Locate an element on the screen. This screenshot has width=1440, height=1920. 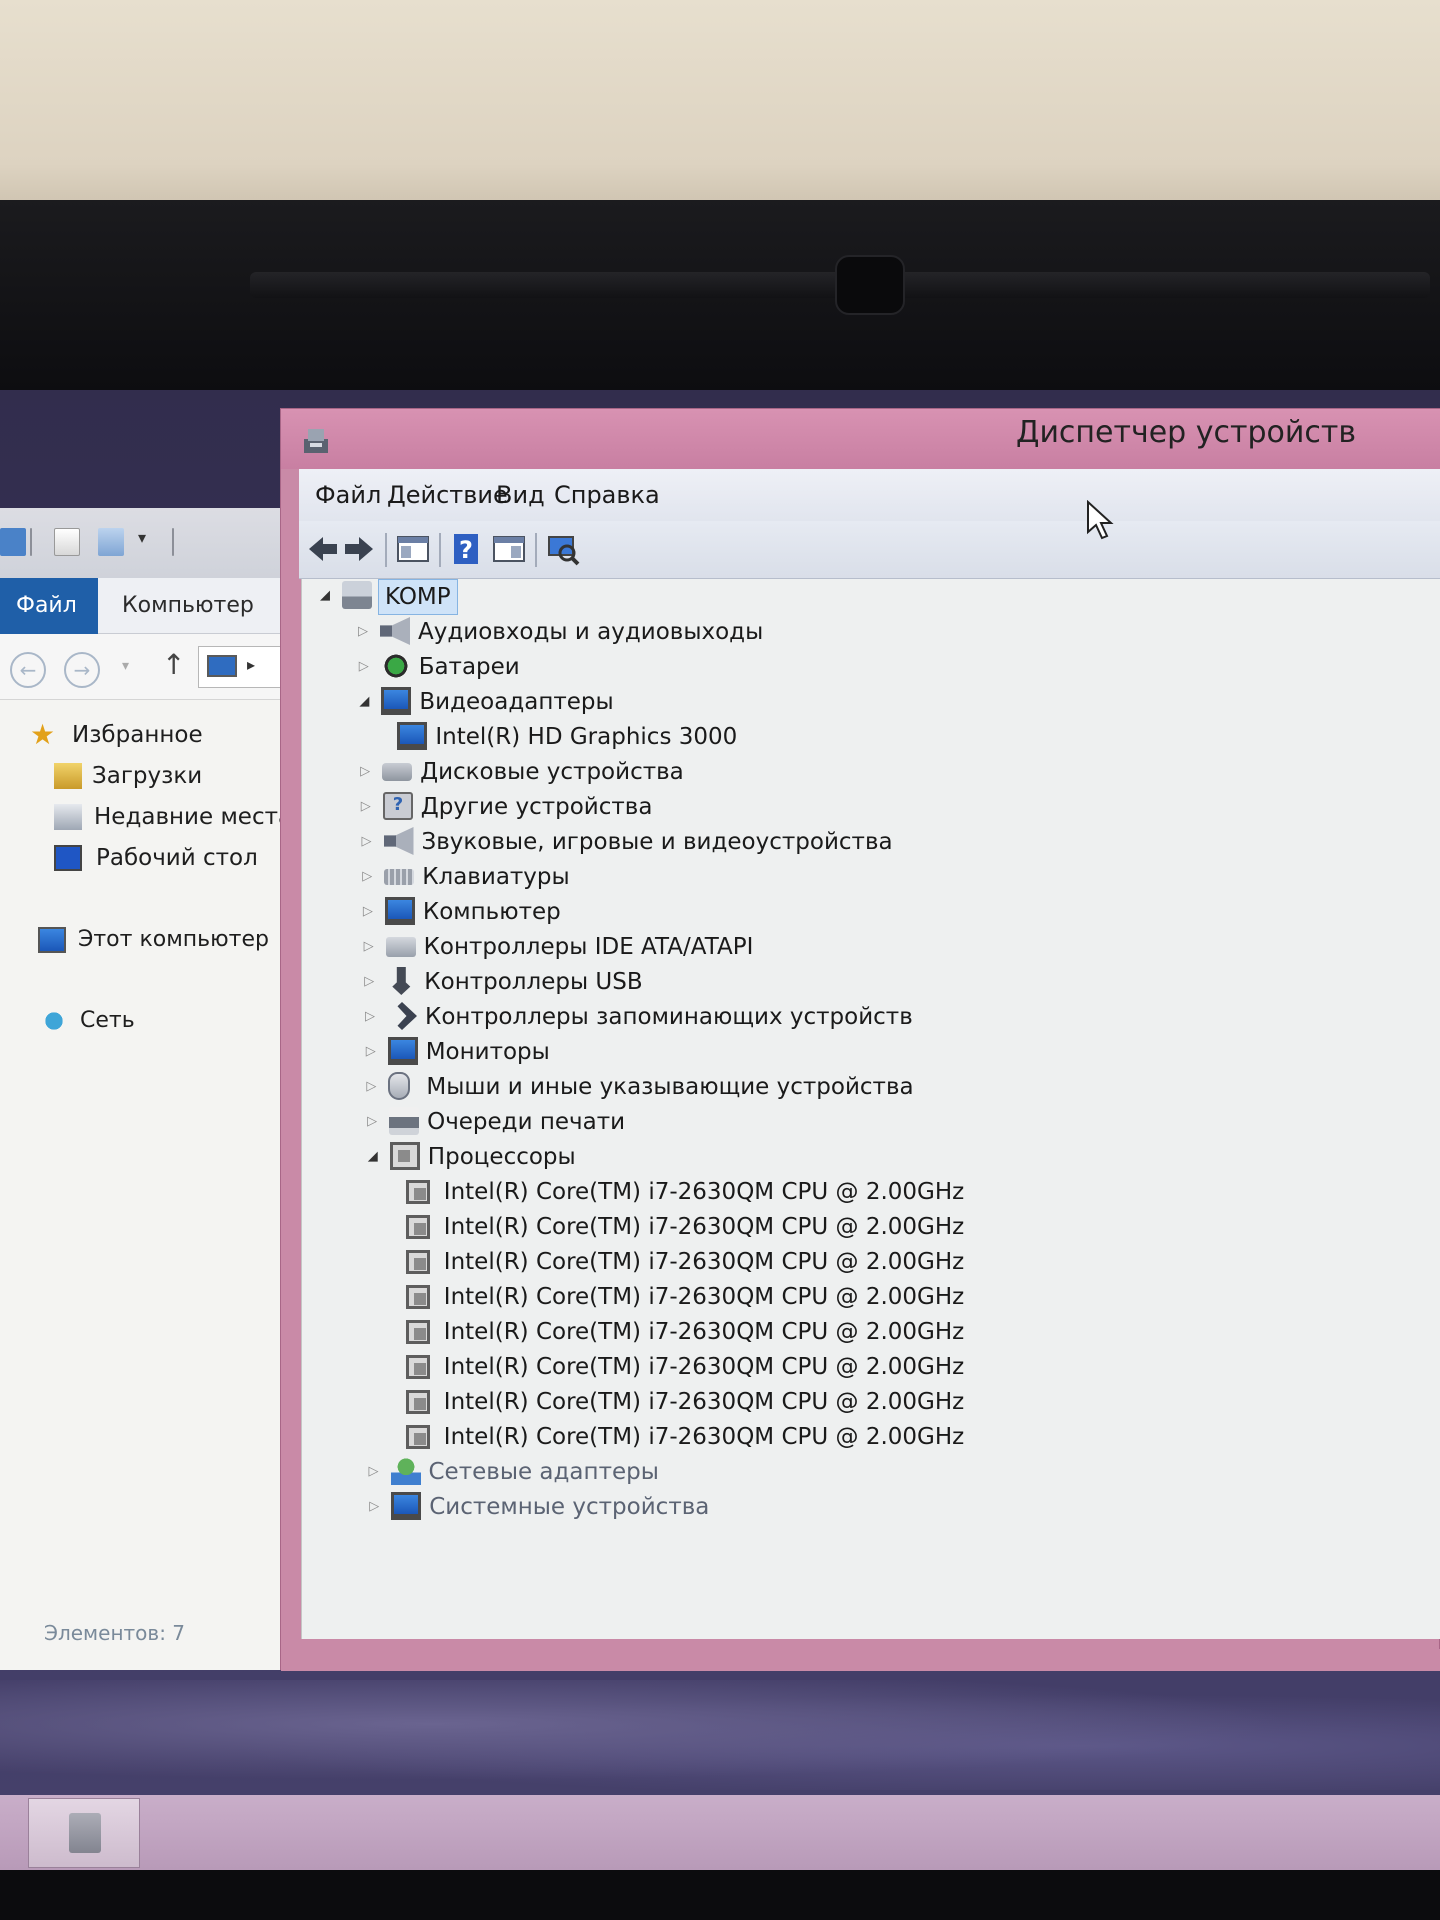
tree-root-label: KOMP is located at coordinates (418, 597).